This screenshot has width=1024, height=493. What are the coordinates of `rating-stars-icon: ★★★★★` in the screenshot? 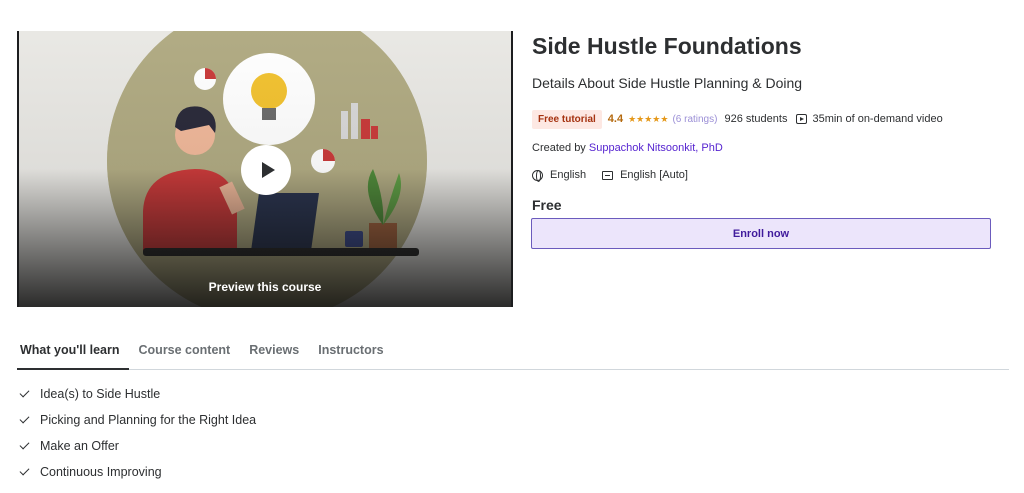 It's located at (648, 118).